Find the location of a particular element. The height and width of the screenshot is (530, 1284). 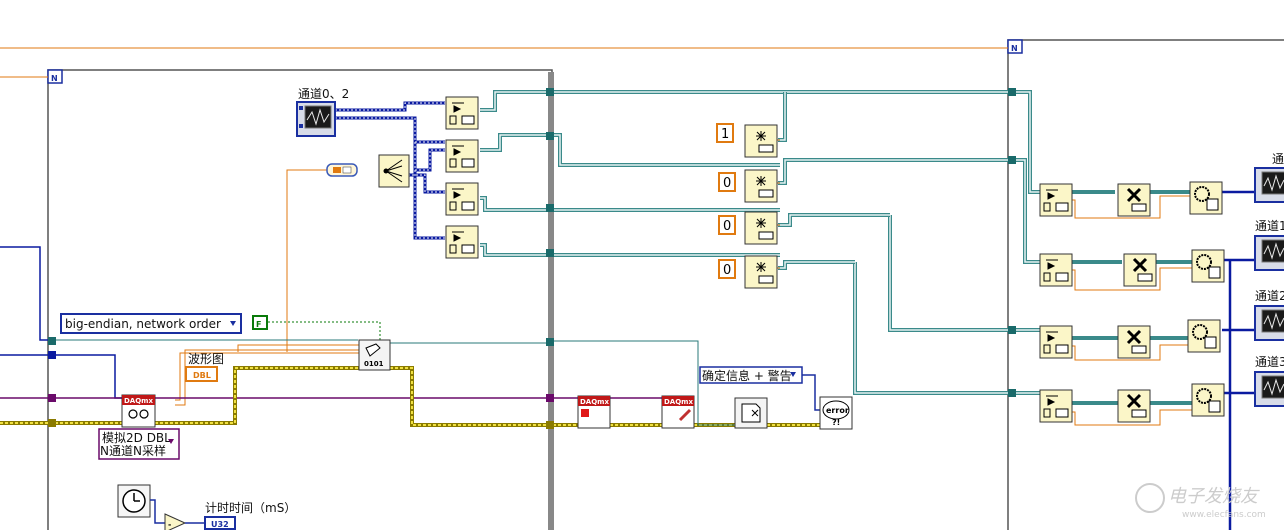

right-graph-indicators is located at coordinates (1269, 287).